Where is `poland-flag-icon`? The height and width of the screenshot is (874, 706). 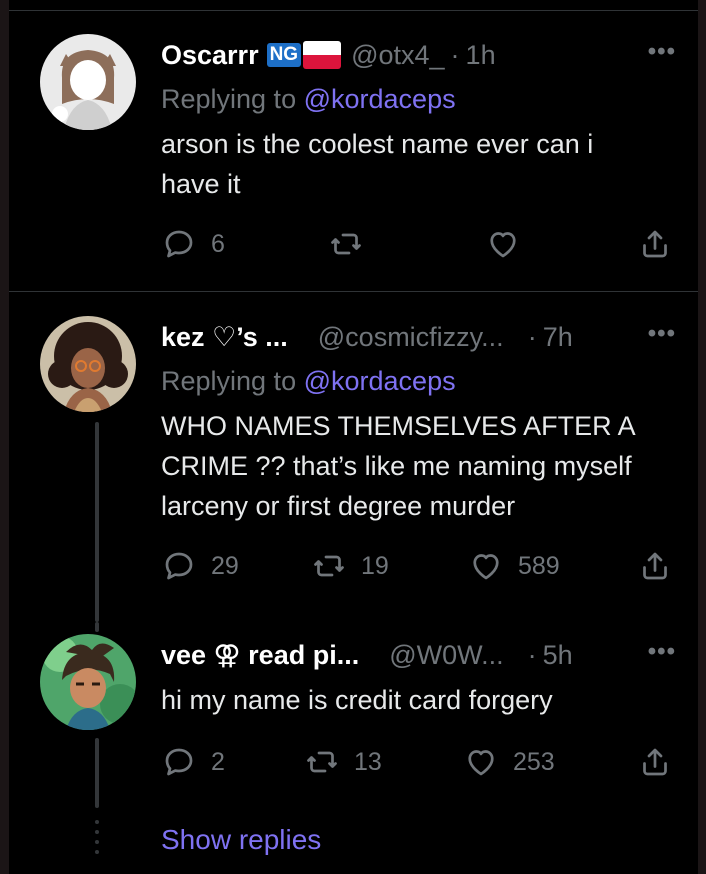
poland-flag-icon is located at coordinates (322, 55).